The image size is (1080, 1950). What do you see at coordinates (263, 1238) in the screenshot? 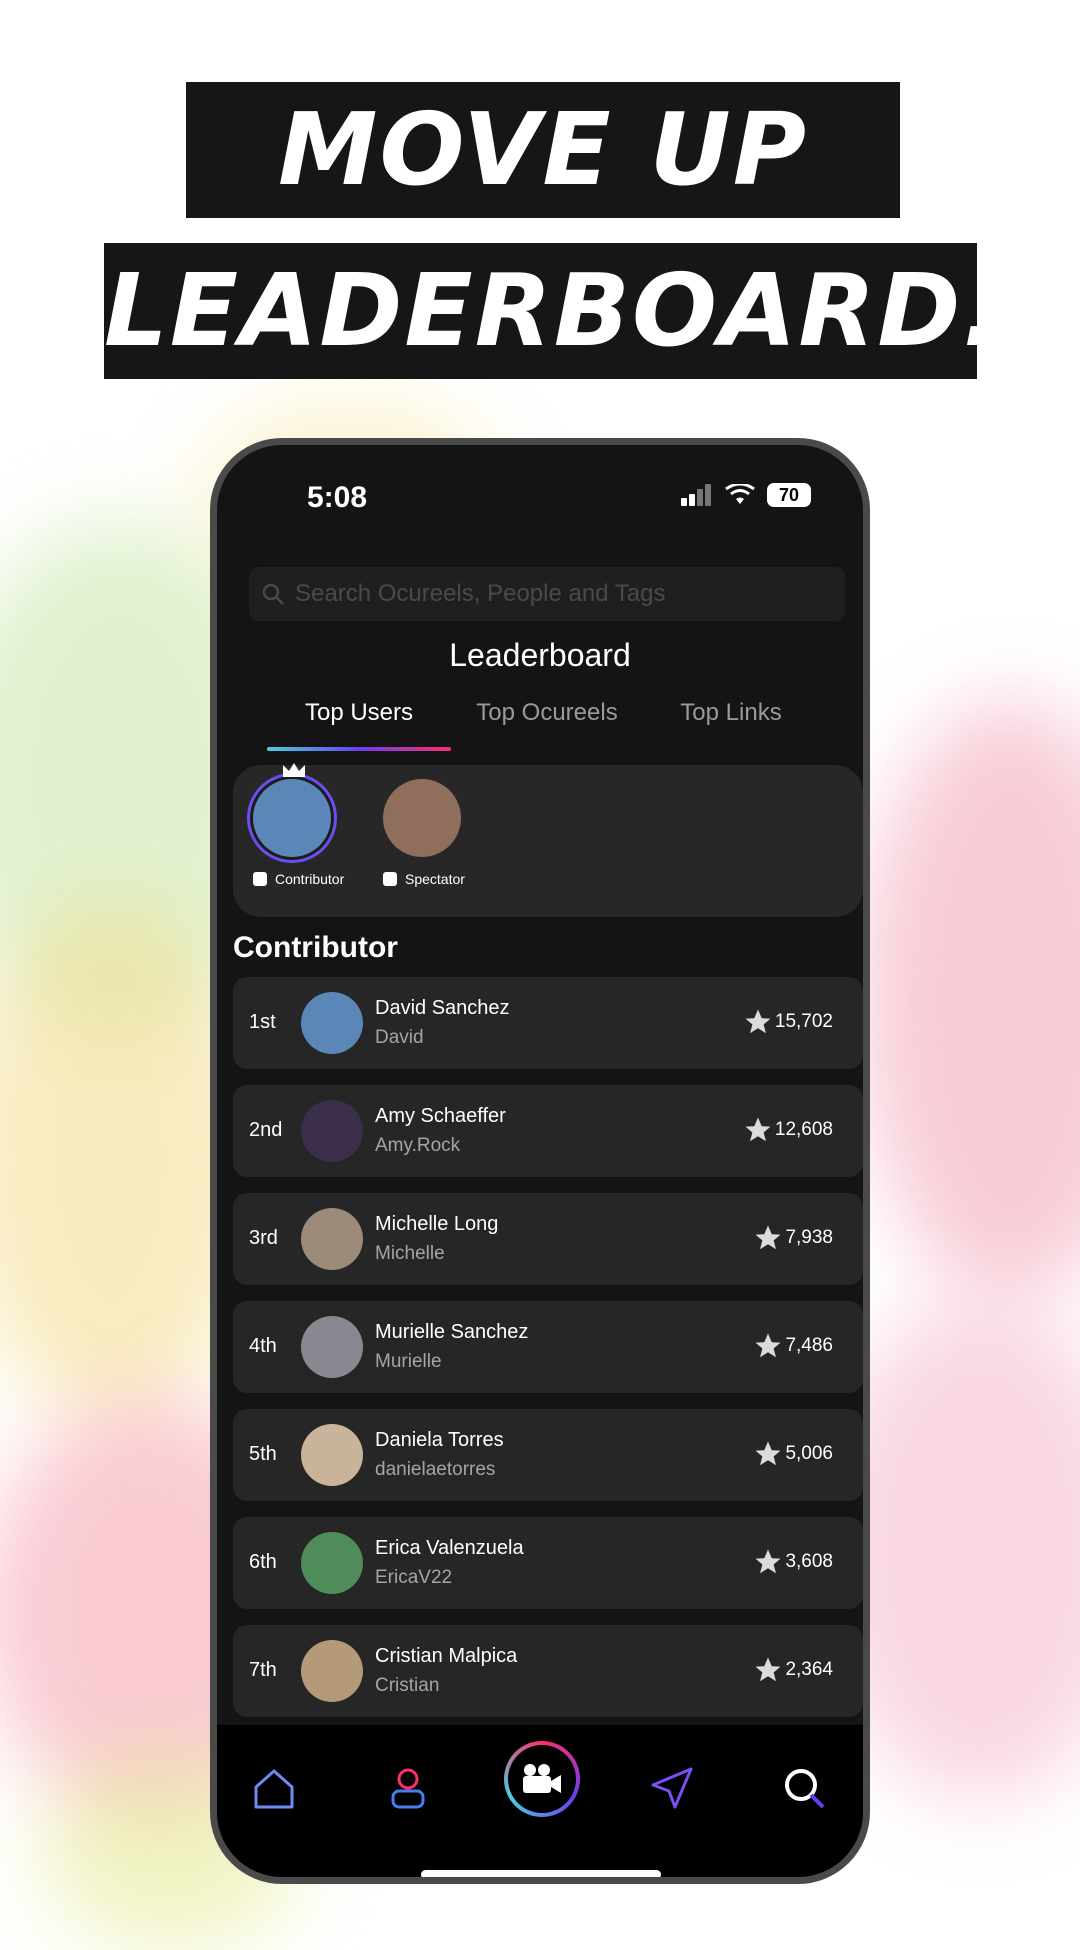
I see `rank-label: 3rd` at bounding box center [263, 1238].